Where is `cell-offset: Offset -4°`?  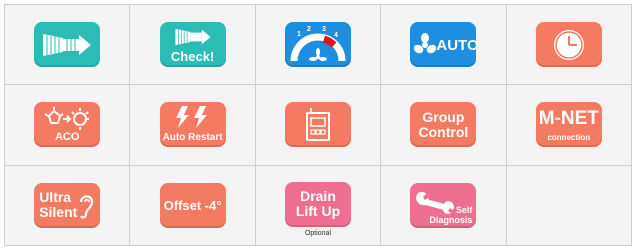
cell-offset: Offset -4° is located at coordinates (193, 205).